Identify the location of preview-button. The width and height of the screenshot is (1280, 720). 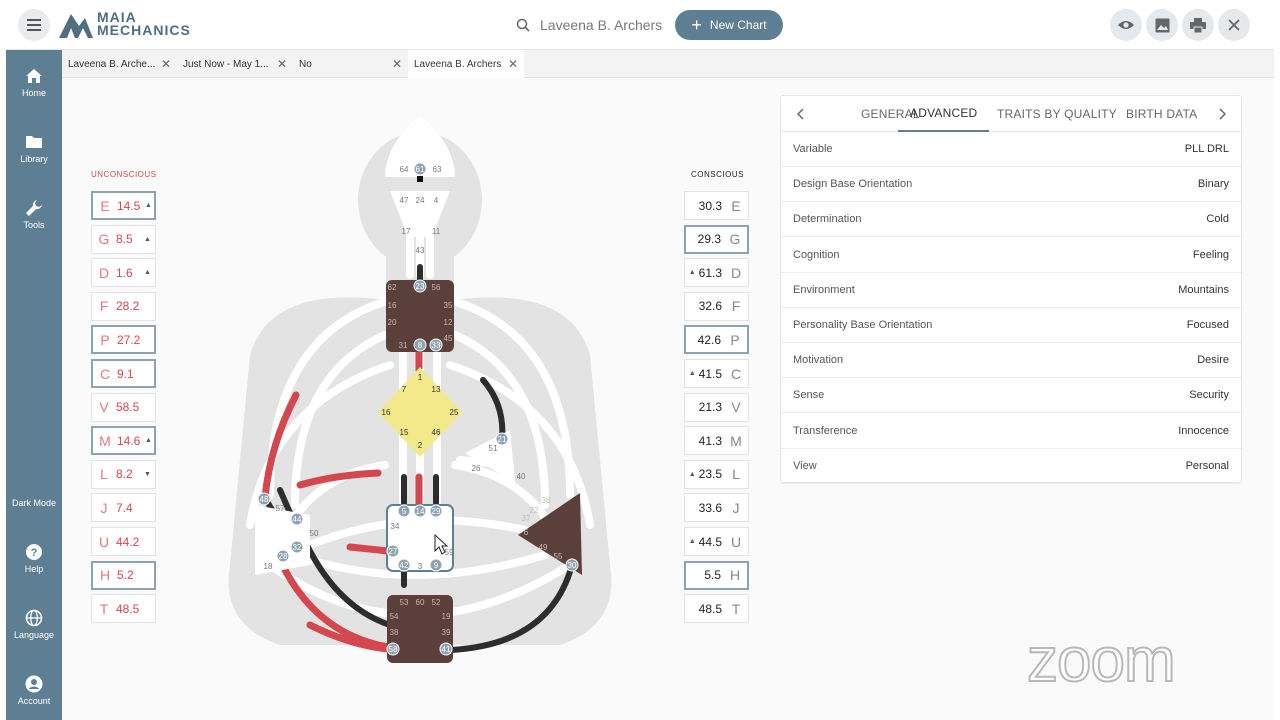
(1126, 25).